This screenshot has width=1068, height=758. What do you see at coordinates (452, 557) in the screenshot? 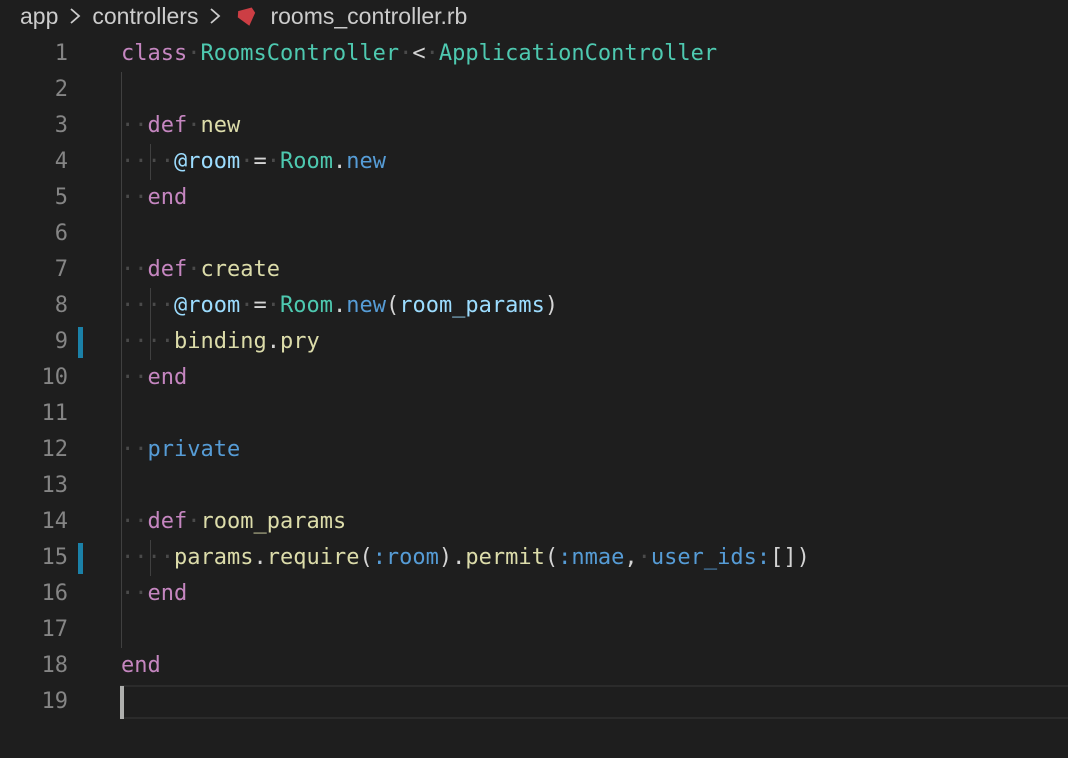
I see `code-token: ).` at bounding box center [452, 557].